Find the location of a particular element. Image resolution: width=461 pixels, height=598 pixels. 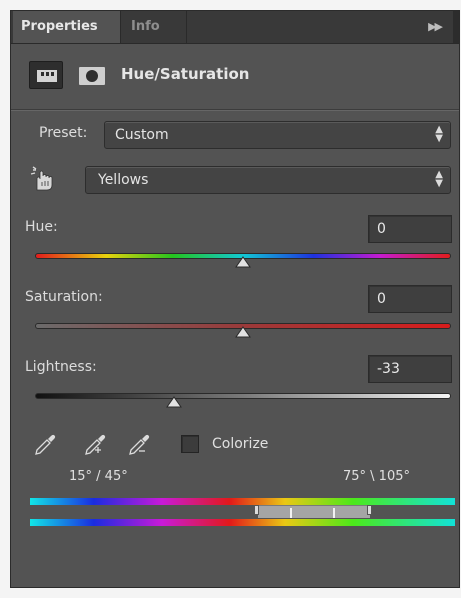

divider is located at coordinates (235, 110).